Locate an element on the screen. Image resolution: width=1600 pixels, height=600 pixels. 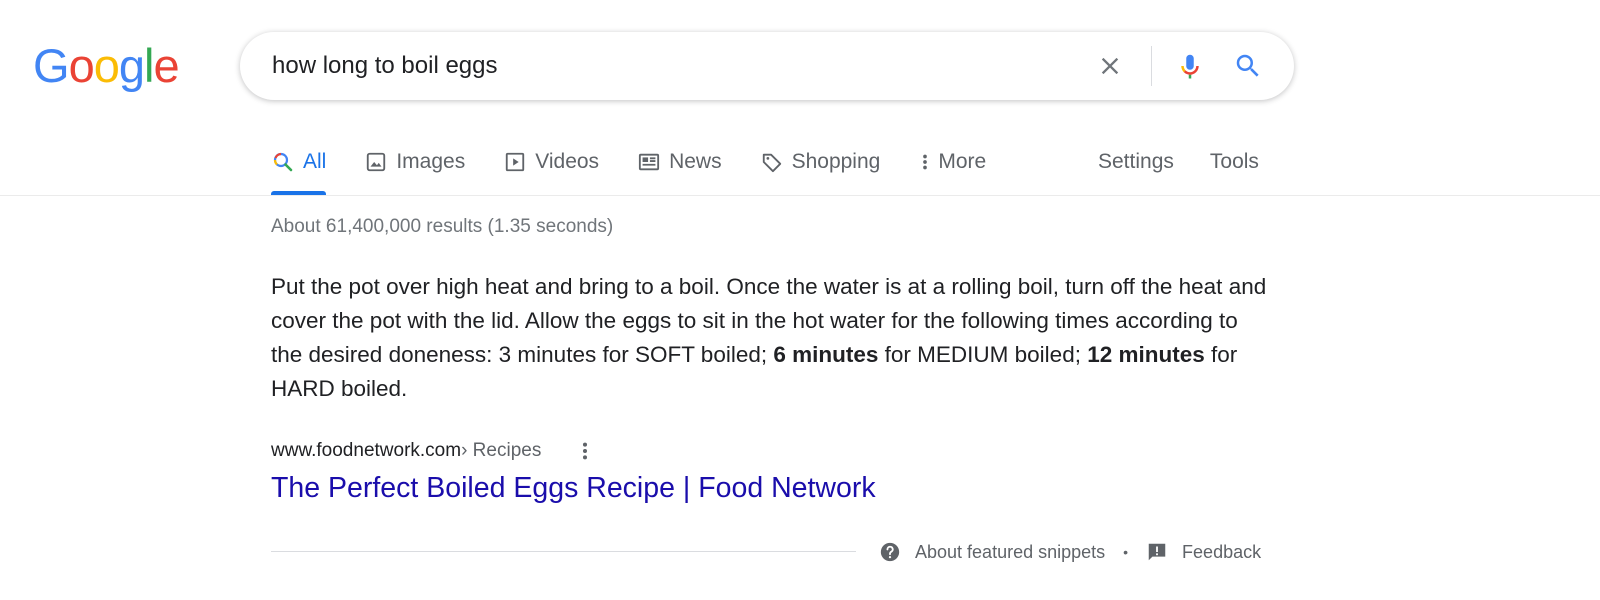
snippet-text: for MEDIUM boiled; is located at coordinates (983, 354).